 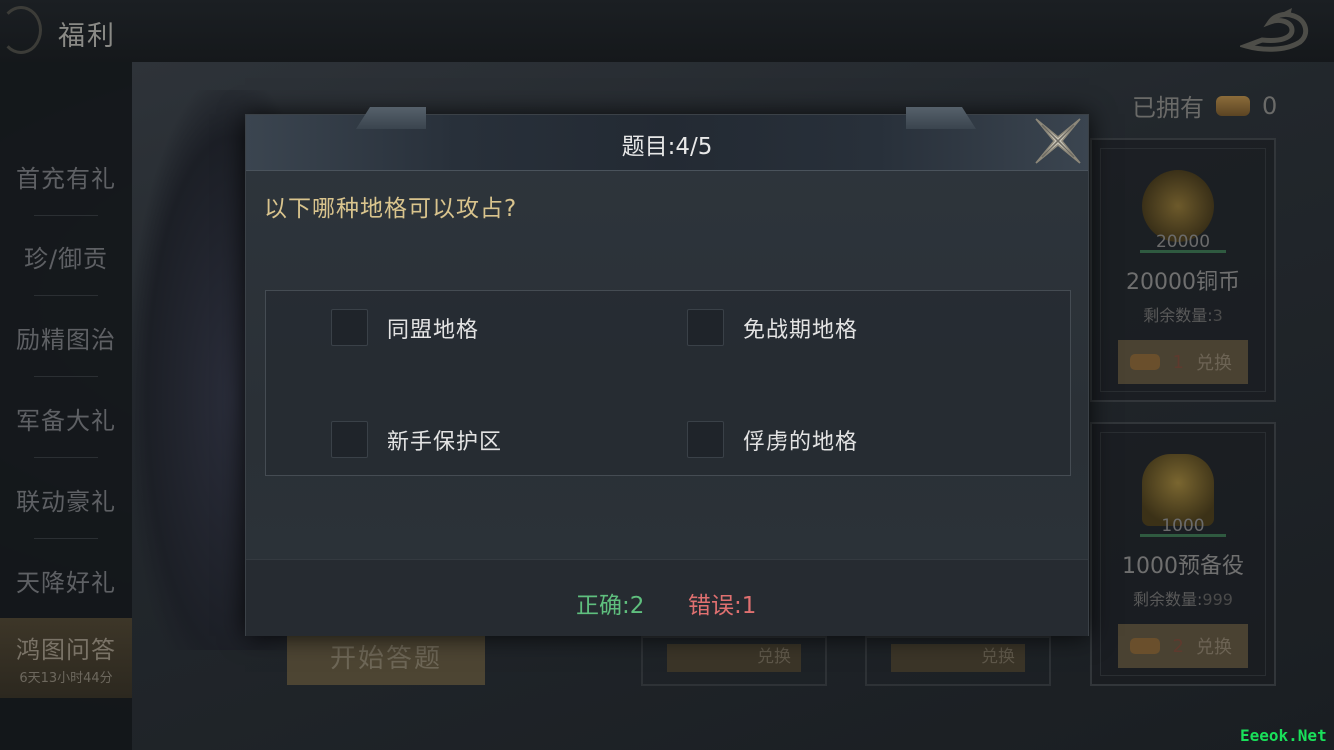 What do you see at coordinates (66, 339) in the screenshot?
I see `sidebar-item-label: 励精图治` at bounding box center [66, 339].